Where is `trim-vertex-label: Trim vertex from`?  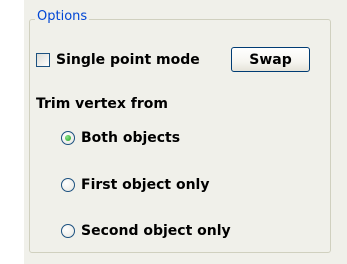 trim-vertex-label: Trim vertex from is located at coordinates (102, 104).